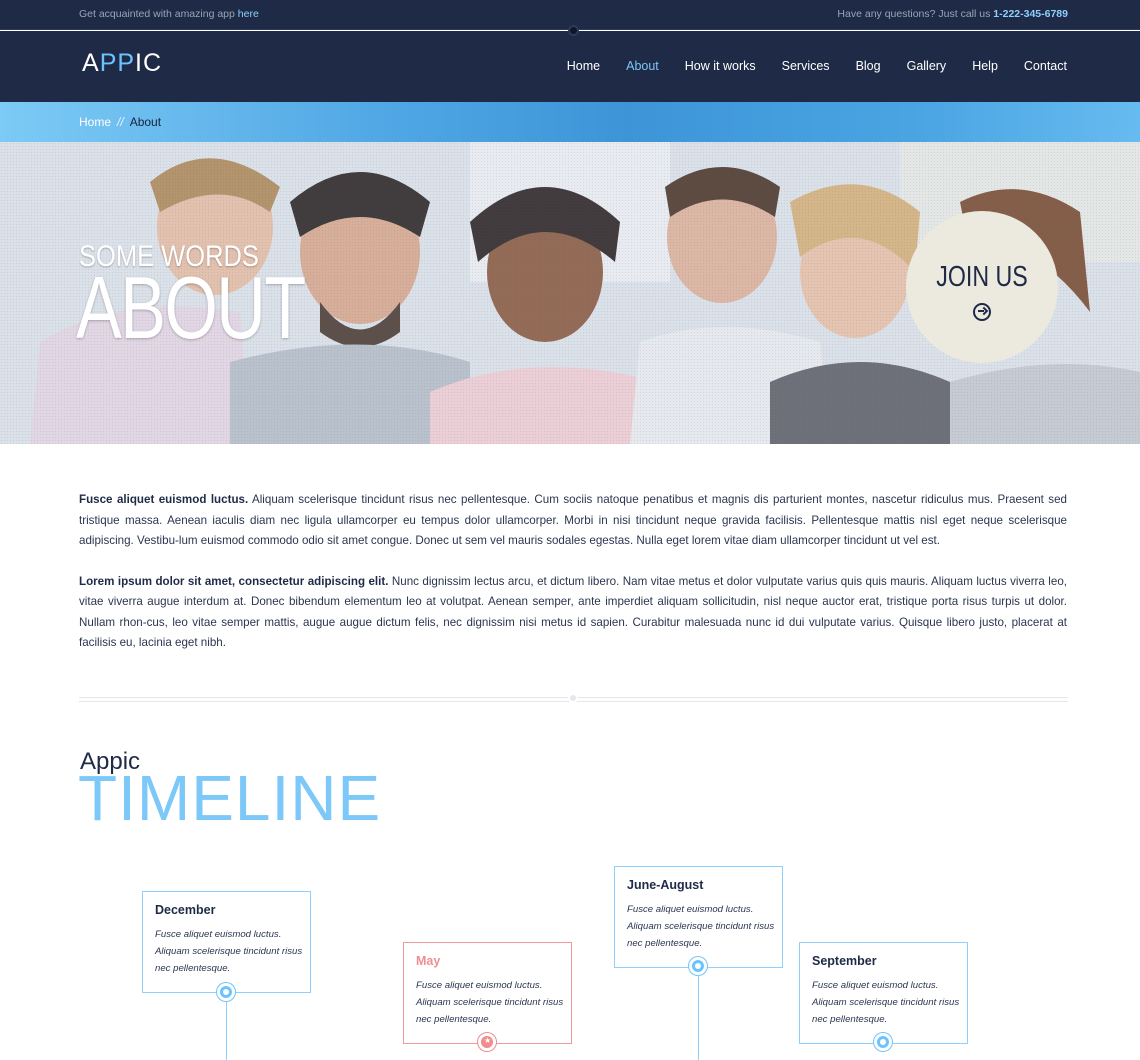 This screenshot has height=1060, width=1140. I want to click on section-divider, so click(573, 698).